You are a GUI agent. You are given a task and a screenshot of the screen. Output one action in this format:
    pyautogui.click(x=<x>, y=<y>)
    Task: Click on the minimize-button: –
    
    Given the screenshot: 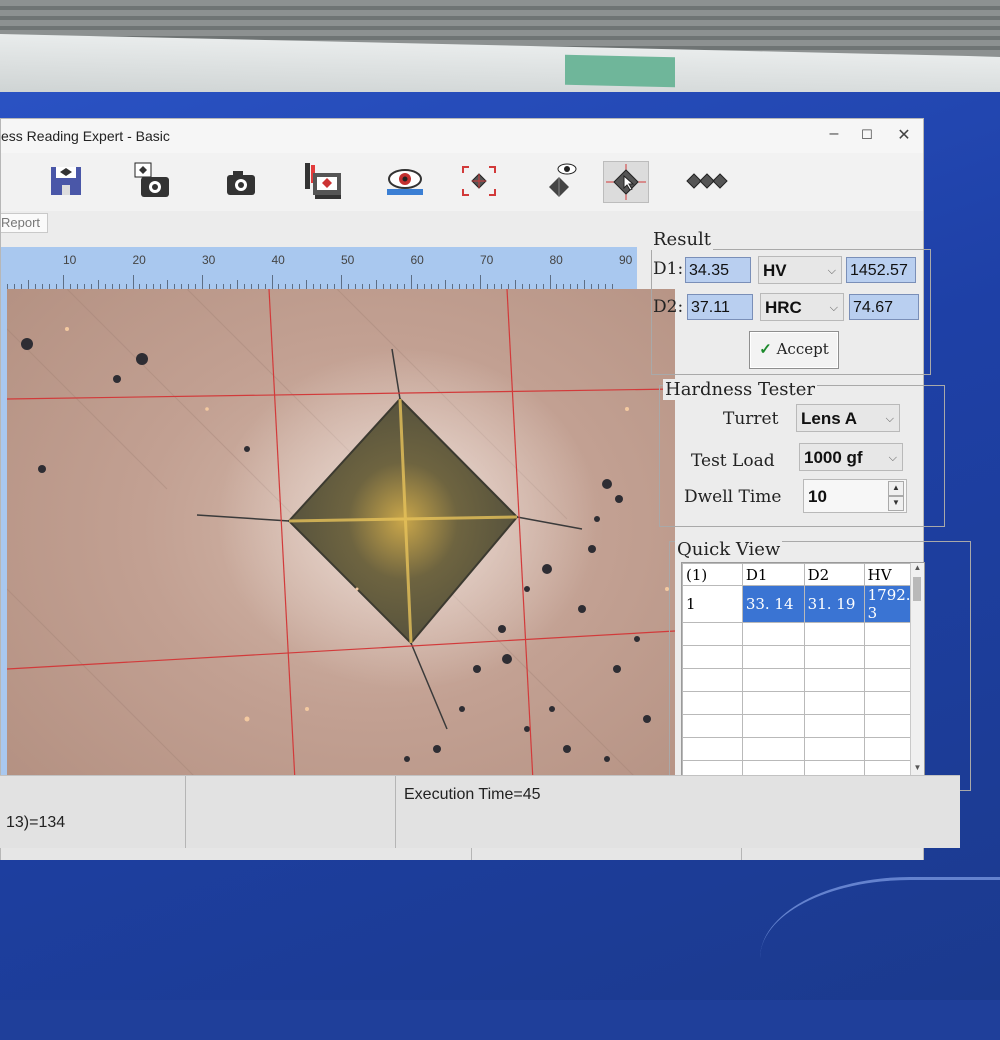 What is the action you would take?
    pyautogui.click(x=834, y=134)
    